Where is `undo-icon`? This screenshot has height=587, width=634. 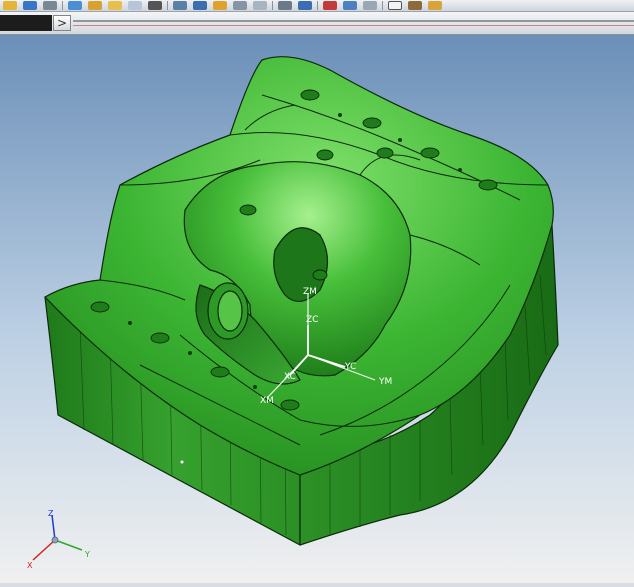 undo-icon is located at coordinates (75, 5).